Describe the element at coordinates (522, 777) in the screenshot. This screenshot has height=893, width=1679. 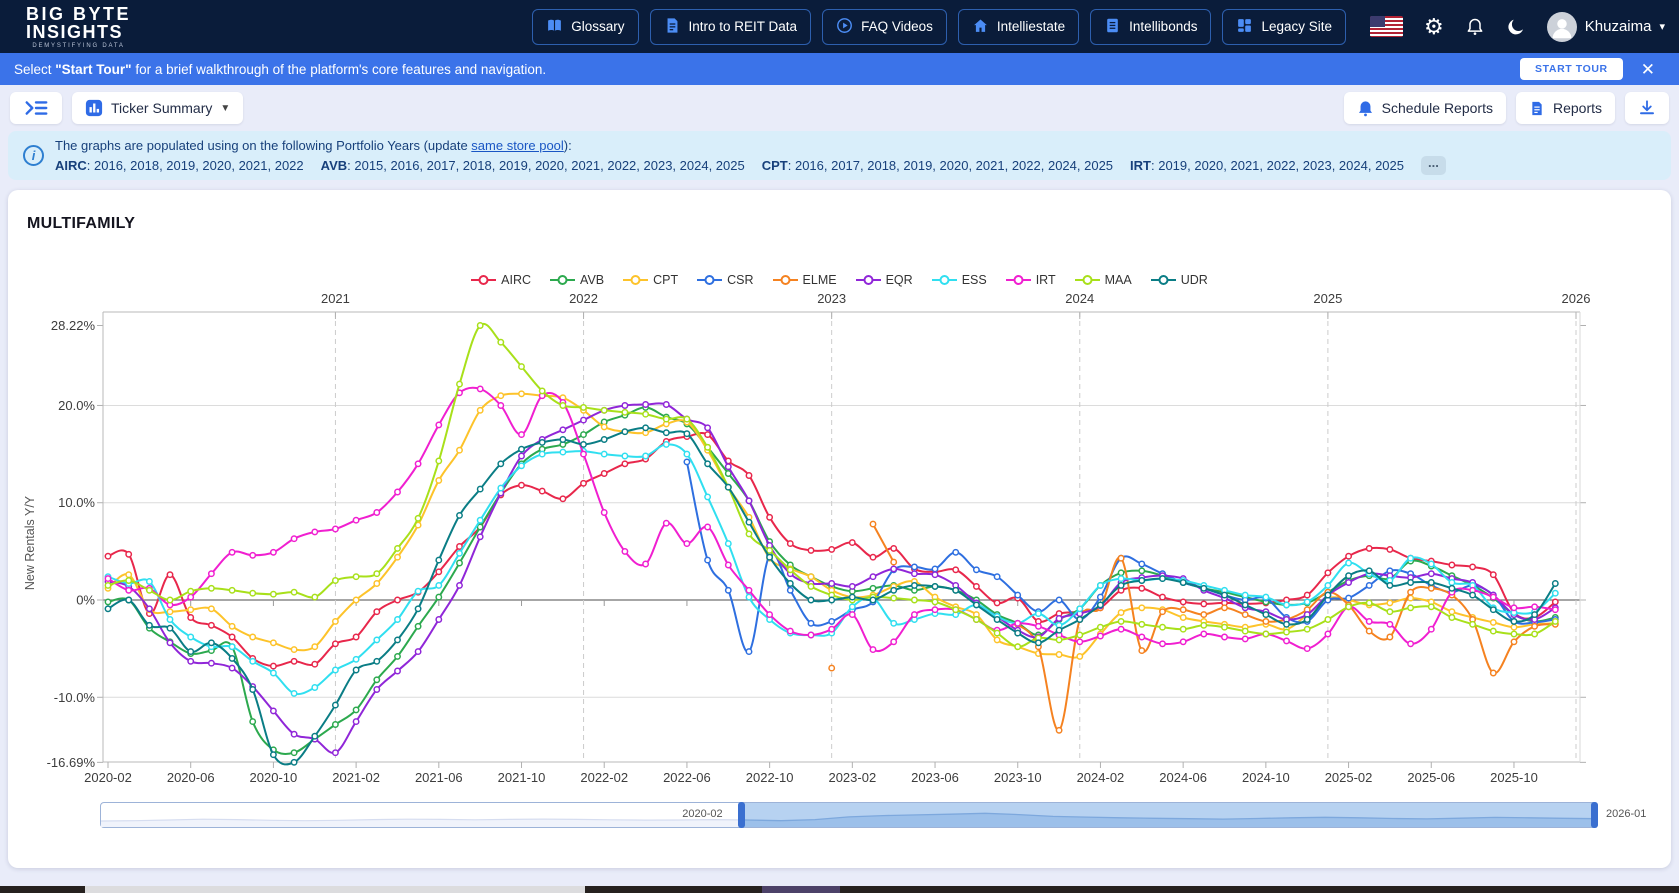
I see `svg-text: 2021-10` at that location.